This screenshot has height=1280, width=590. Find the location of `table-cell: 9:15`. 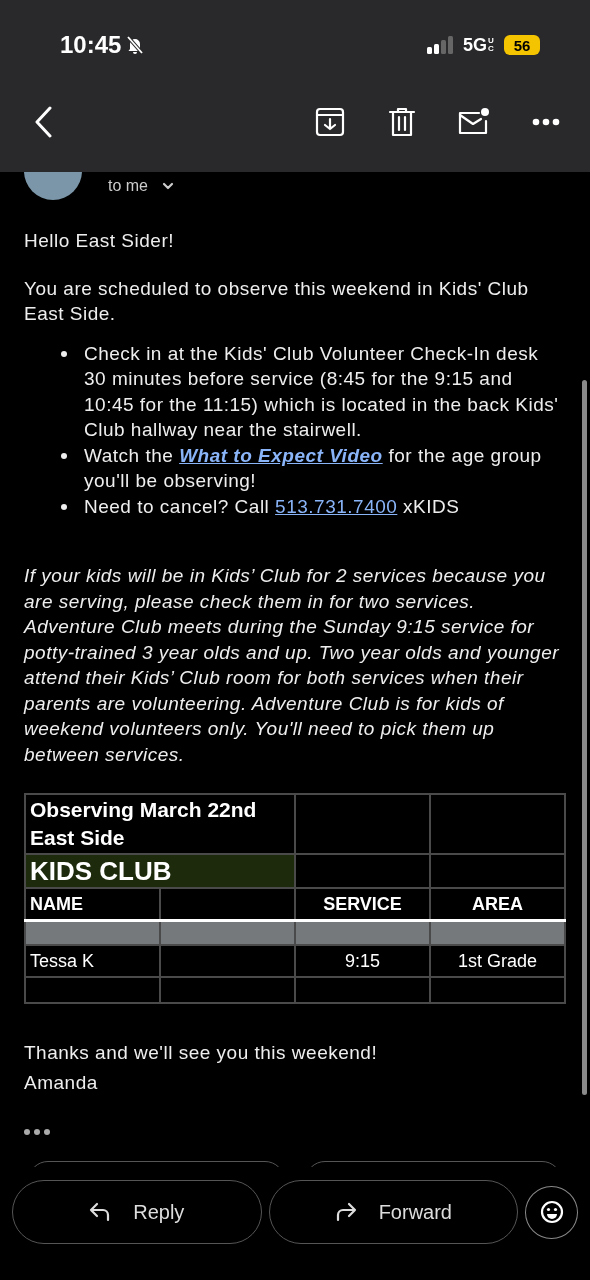

table-cell: 9:15 is located at coordinates (362, 960).